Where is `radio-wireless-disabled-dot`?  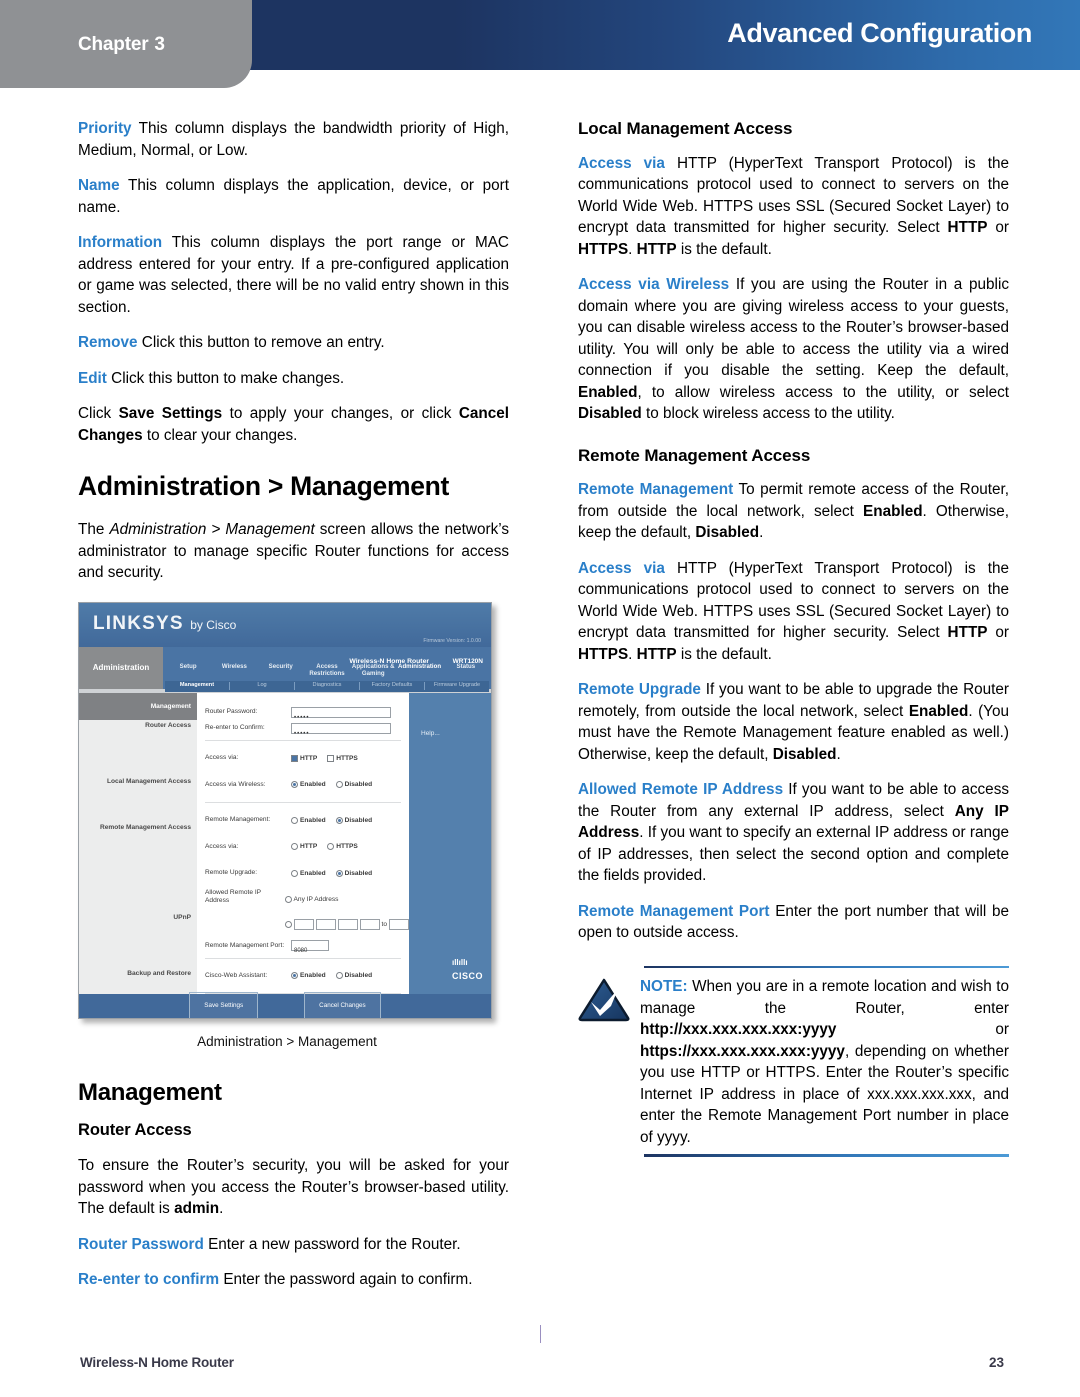
radio-wireless-disabled-dot is located at coordinates (339, 785).